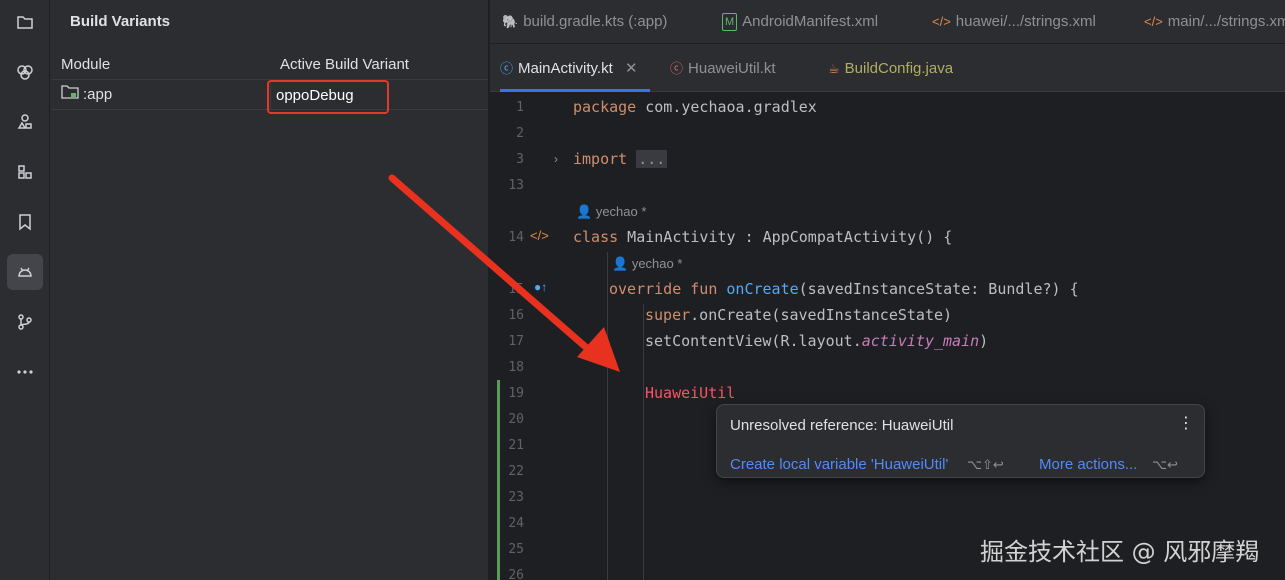  Describe the element at coordinates (98, 94) in the screenshot. I see `module-name: :app` at that location.